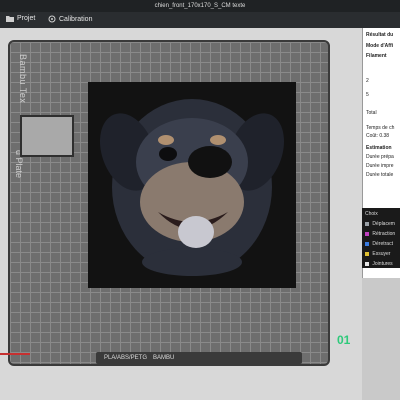 The height and width of the screenshot is (400, 400). What do you see at coordinates (344, 340) in the screenshot?
I see `plate-number: 01` at bounding box center [344, 340].